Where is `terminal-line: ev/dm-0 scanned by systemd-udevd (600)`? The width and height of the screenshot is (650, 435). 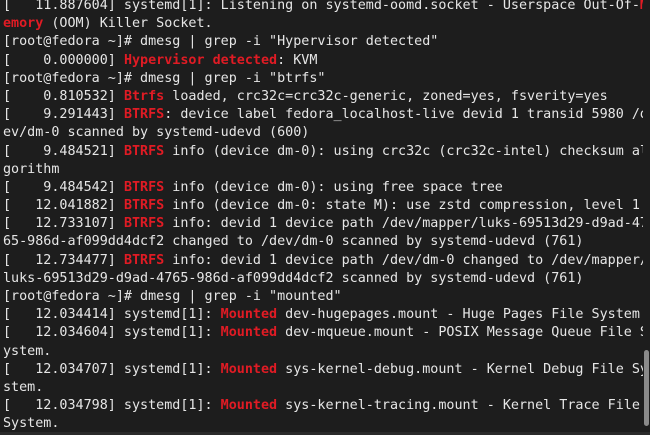
terminal-line: ev/dm-0 scanned by systemd-udevd (600) is located at coordinates (323, 133).